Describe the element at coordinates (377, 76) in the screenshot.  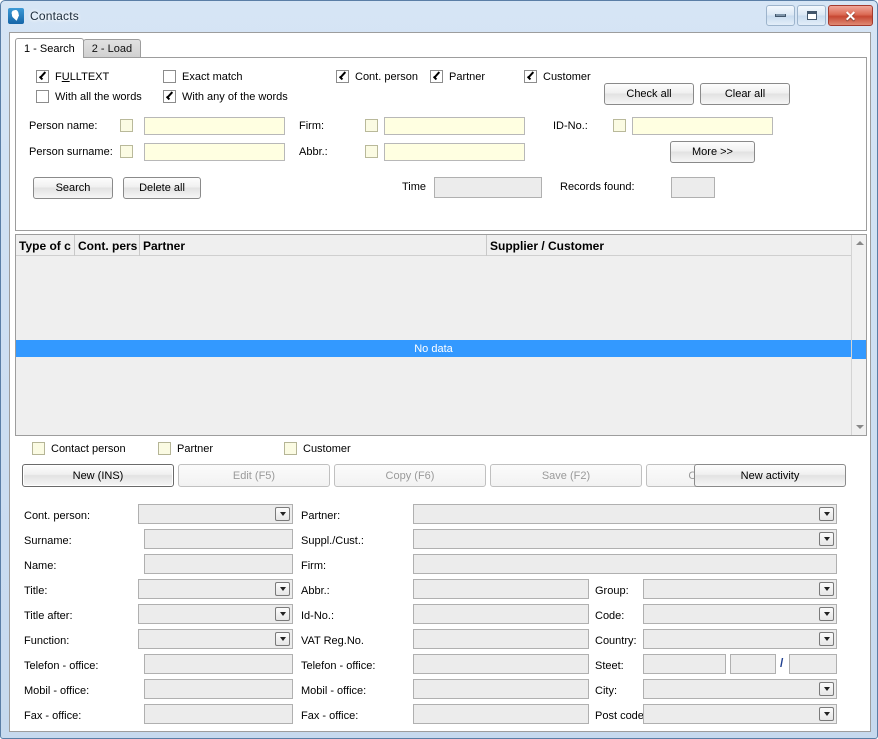
I see `checkbox-cont-person: Cont. person` at that location.